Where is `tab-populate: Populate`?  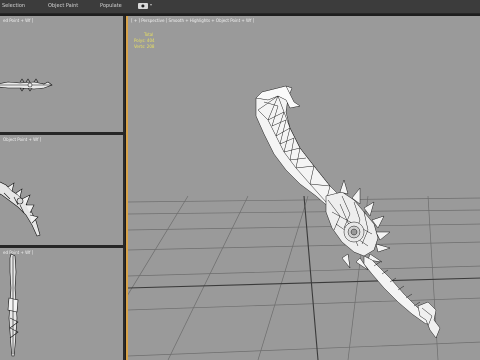 tab-populate: Populate is located at coordinates (111, 6).